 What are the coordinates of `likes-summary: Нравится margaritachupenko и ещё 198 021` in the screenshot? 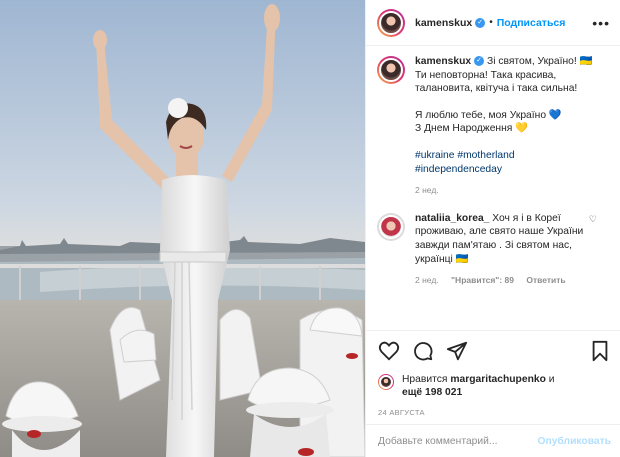 It's located at (494, 386).